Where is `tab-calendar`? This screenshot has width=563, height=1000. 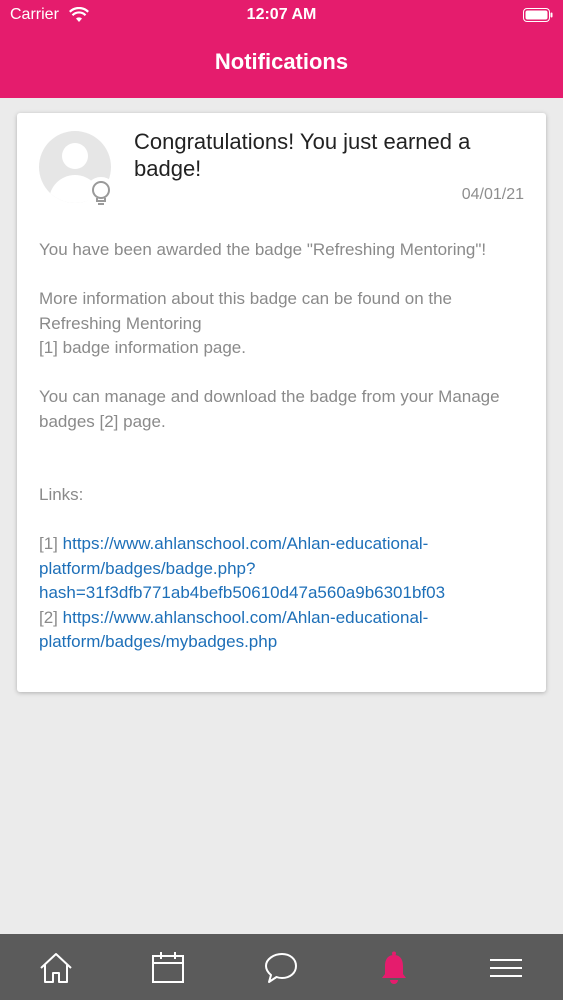
tab-calendar is located at coordinates (168, 968).